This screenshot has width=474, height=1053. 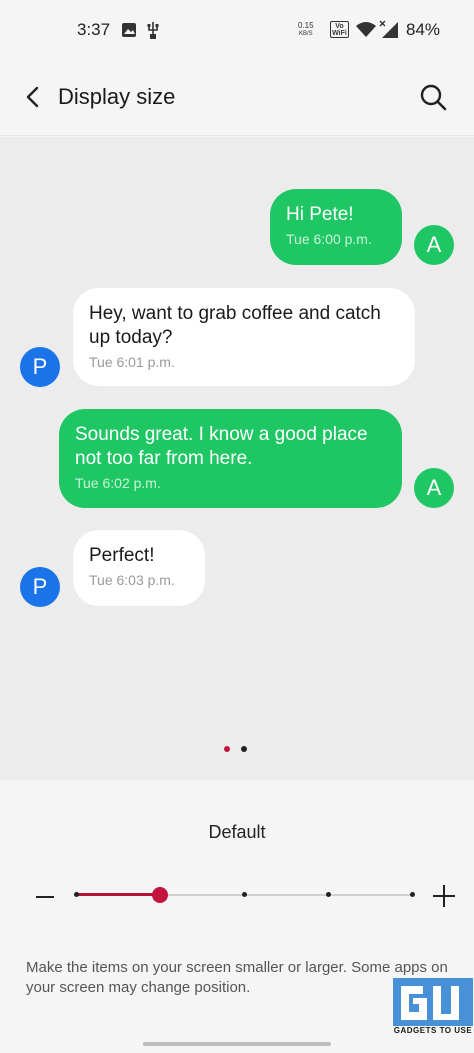 What do you see at coordinates (320, 214) in the screenshot?
I see `message-text: Hi Pete!` at bounding box center [320, 214].